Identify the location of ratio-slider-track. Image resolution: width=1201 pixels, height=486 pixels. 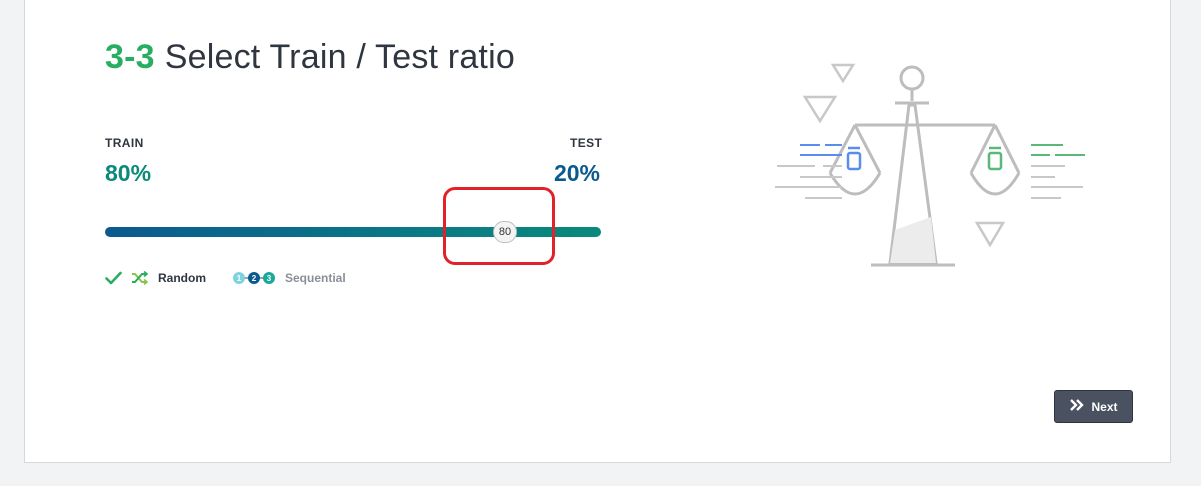
(353, 232).